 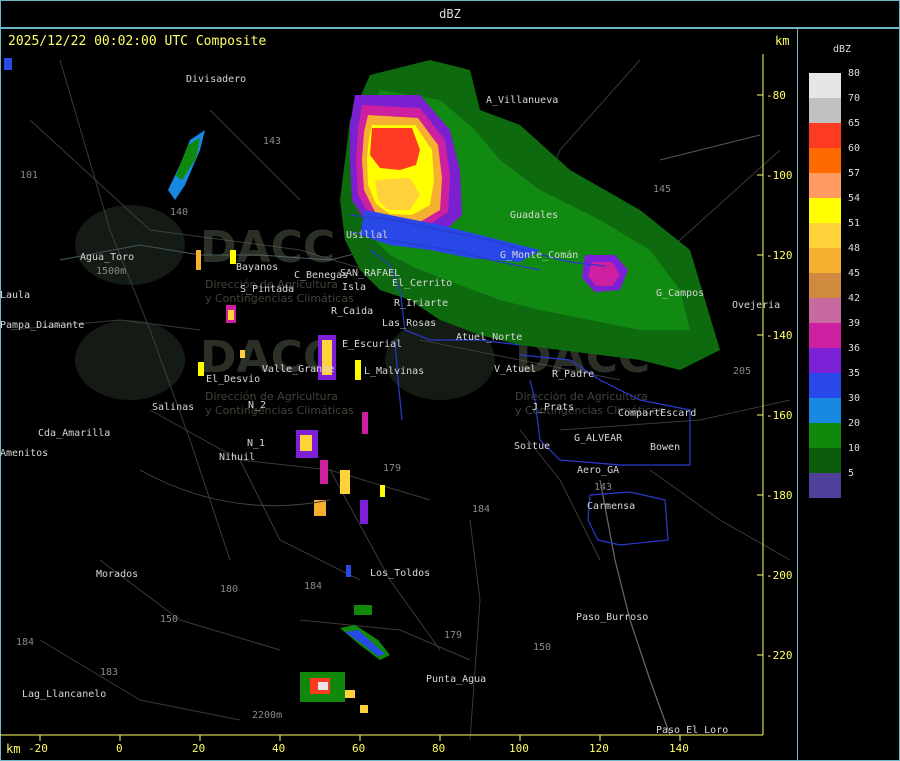 I want to click on place-label: Aero_GA, so click(x=598, y=470).